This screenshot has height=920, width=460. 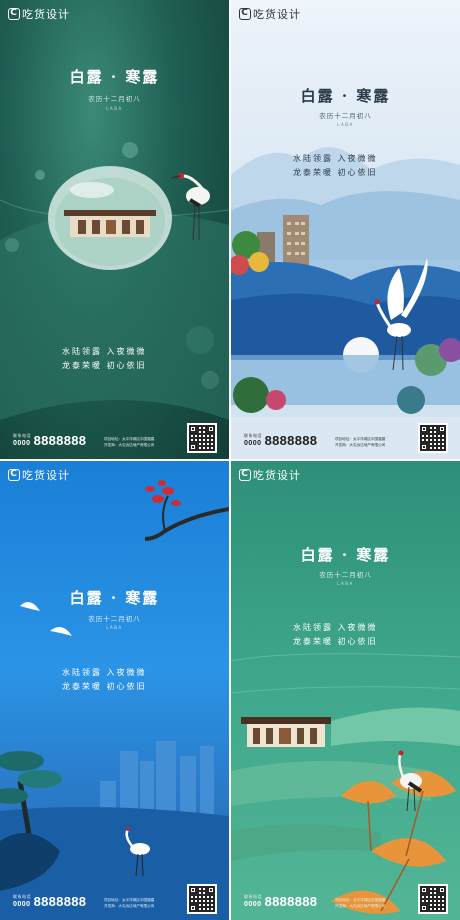 What do you see at coordinates (110, 213) in the screenshot?
I see `building-roof` at bounding box center [110, 213].